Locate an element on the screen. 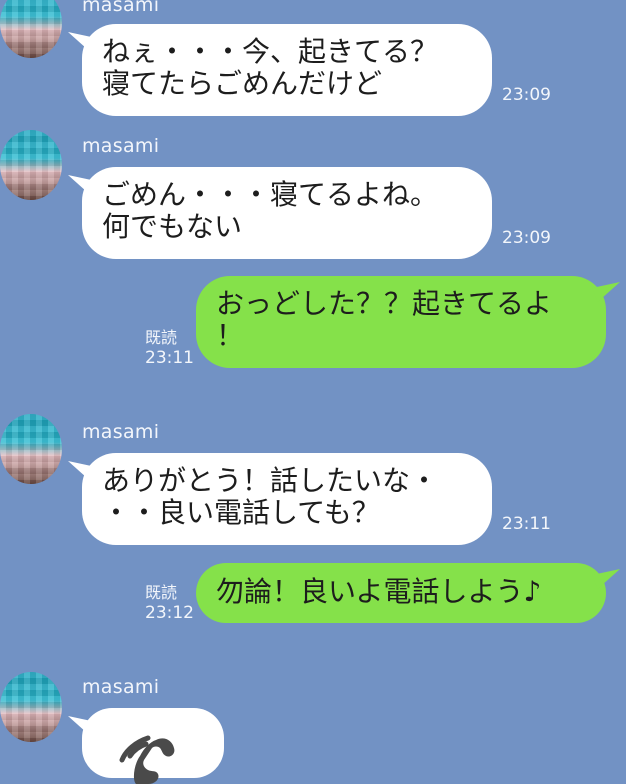  read-receipt: 既読 23:11 is located at coordinates (169, 348).